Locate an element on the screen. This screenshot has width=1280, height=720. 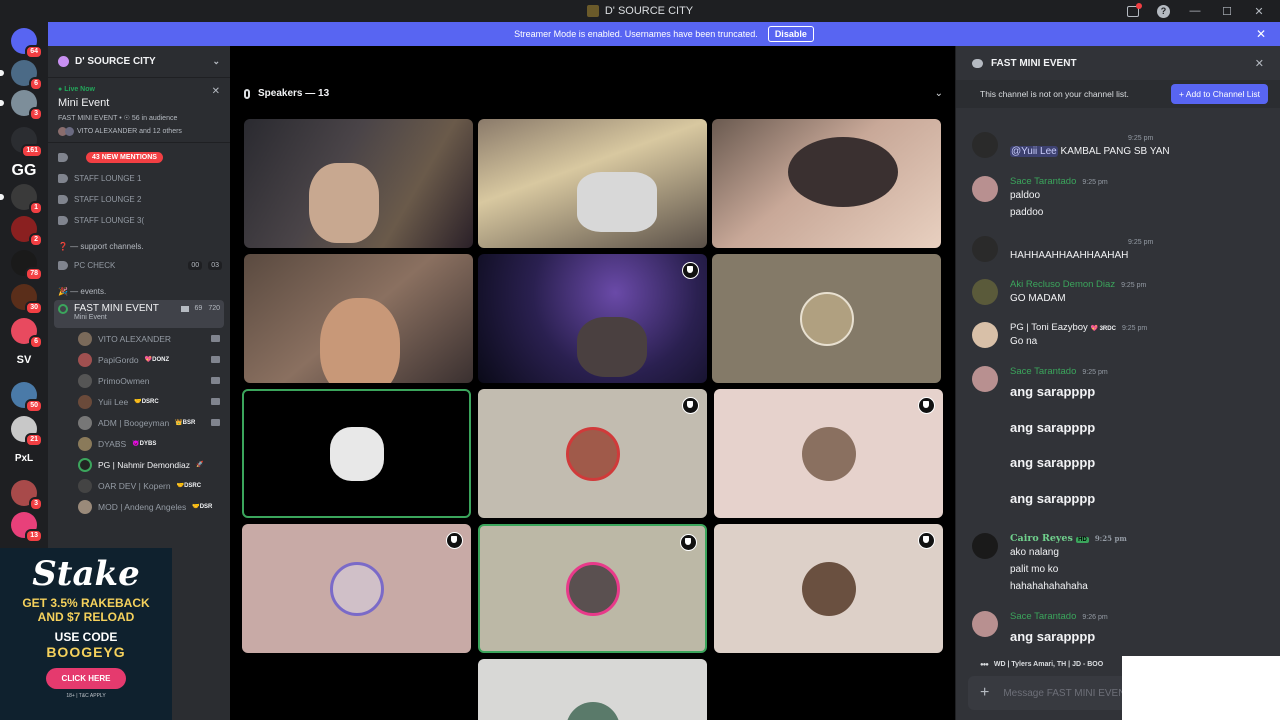
speaker-icon is located at coordinates (63, 157).